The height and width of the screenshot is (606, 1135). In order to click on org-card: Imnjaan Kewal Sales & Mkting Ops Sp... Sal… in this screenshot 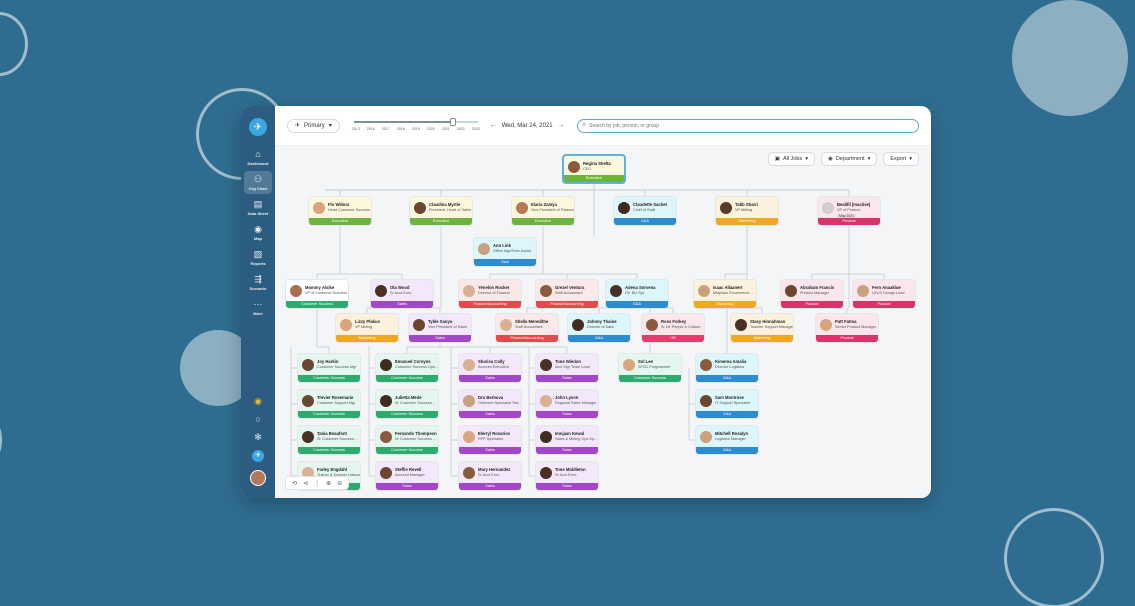, I will do `click(567, 440)`.